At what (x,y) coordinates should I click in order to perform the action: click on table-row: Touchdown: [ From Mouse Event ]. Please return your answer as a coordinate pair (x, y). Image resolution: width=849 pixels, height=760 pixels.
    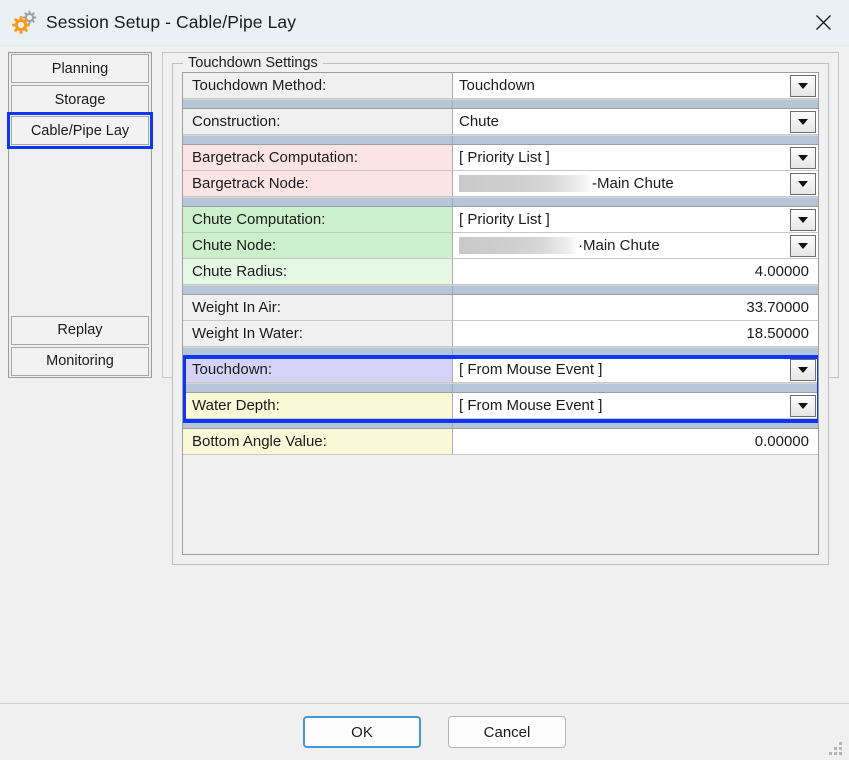
    Looking at the image, I should click on (500, 370).